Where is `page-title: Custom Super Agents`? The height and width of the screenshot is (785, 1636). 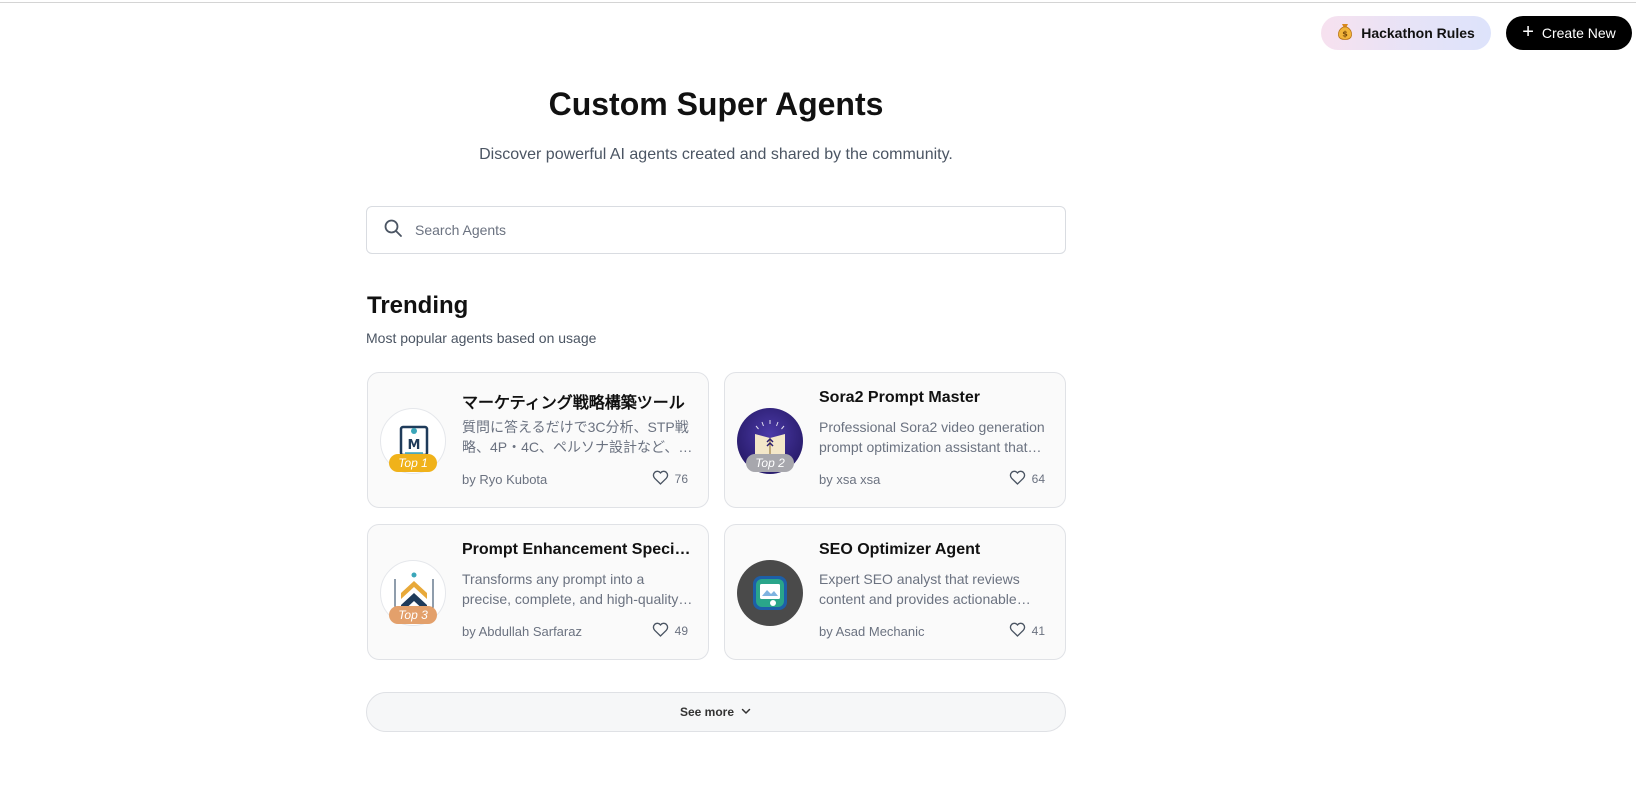 page-title: Custom Super Agents is located at coordinates (716, 104).